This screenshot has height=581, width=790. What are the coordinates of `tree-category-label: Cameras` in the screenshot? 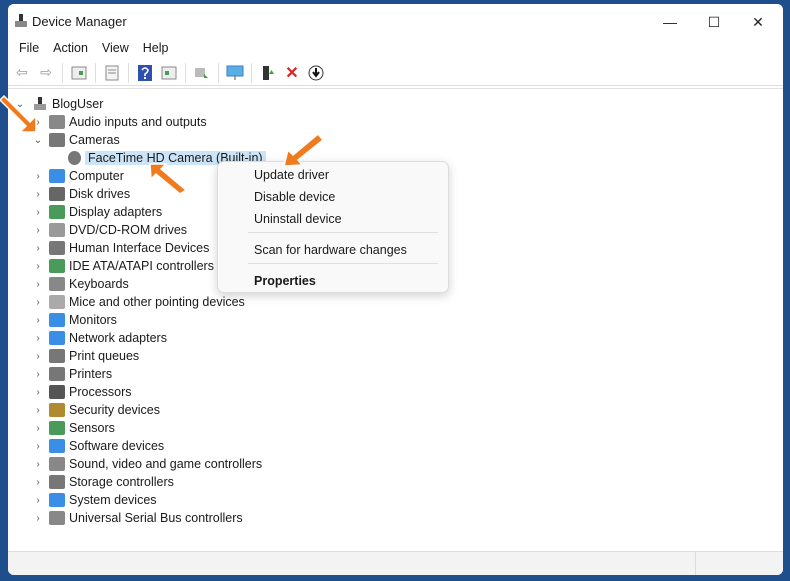 It's located at (94, 140).